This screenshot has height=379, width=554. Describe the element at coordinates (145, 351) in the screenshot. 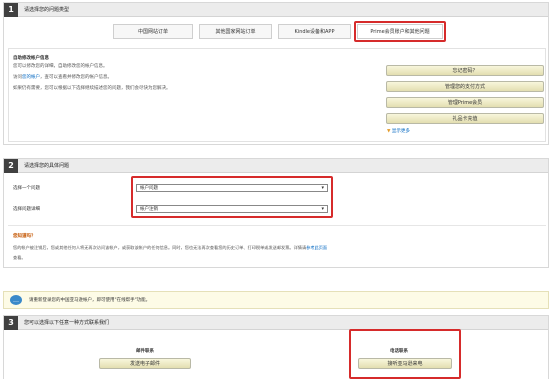

I see `email-contact-title: 邮件联系` at that location.